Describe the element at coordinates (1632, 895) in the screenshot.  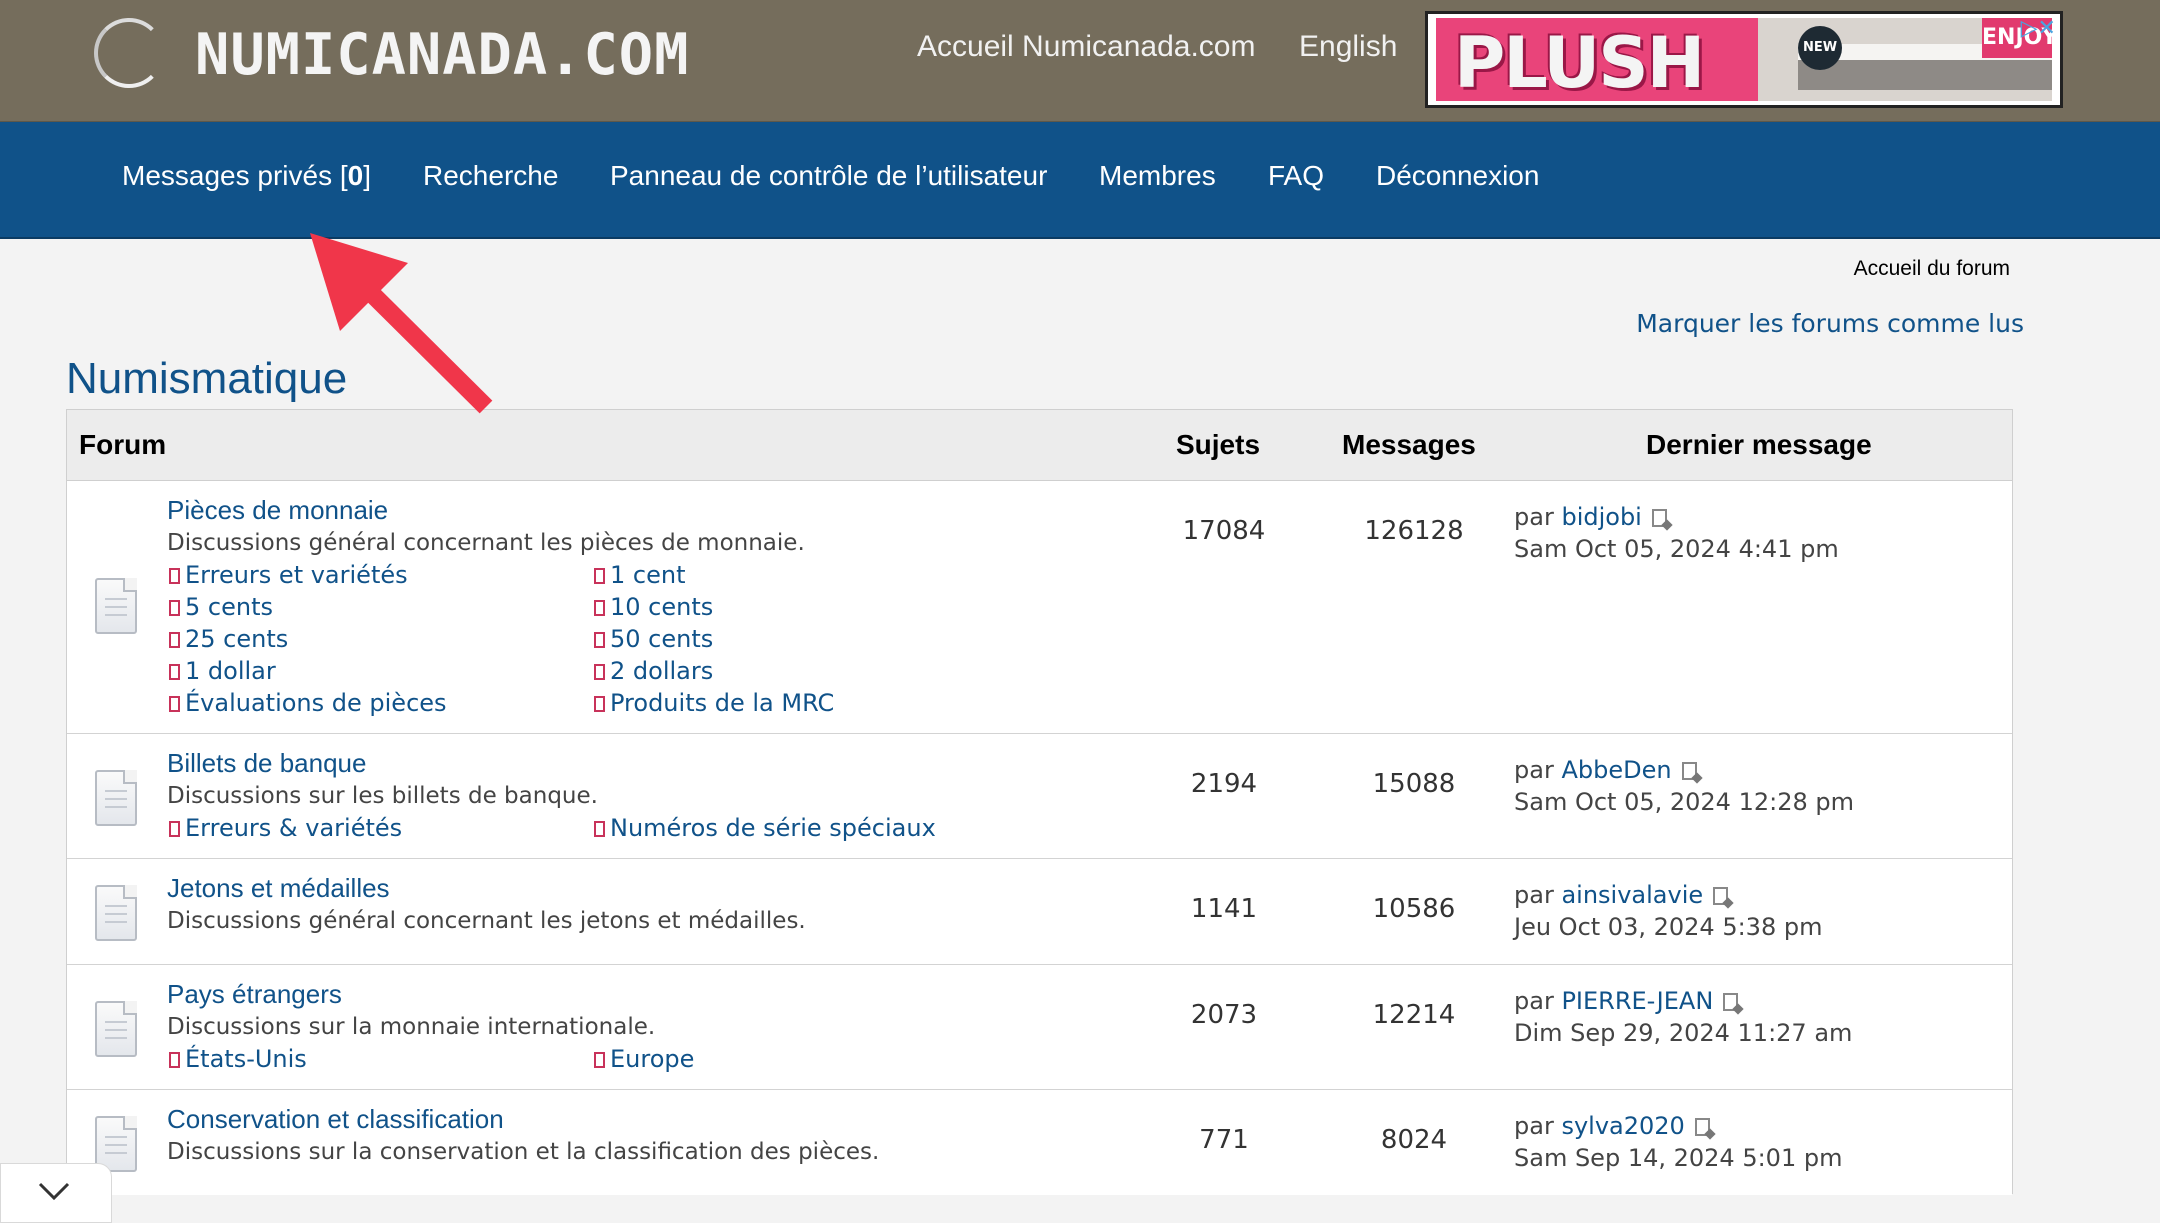
I see `user-link: ainsivalavie` at that location.